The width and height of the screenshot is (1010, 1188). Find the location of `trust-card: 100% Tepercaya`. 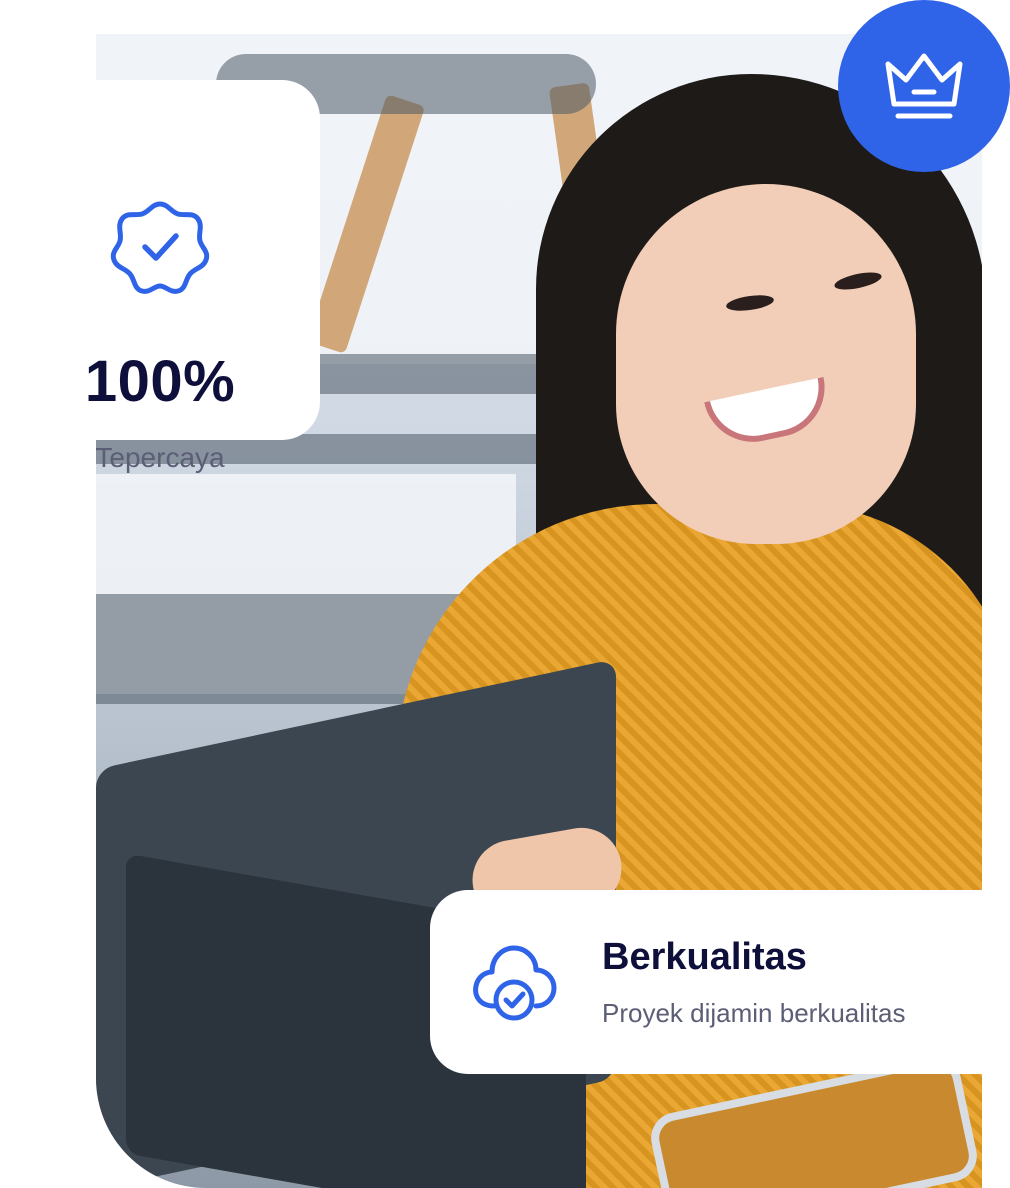

trust-card: 100% Tepercaya is located at coordinates (160, 276).